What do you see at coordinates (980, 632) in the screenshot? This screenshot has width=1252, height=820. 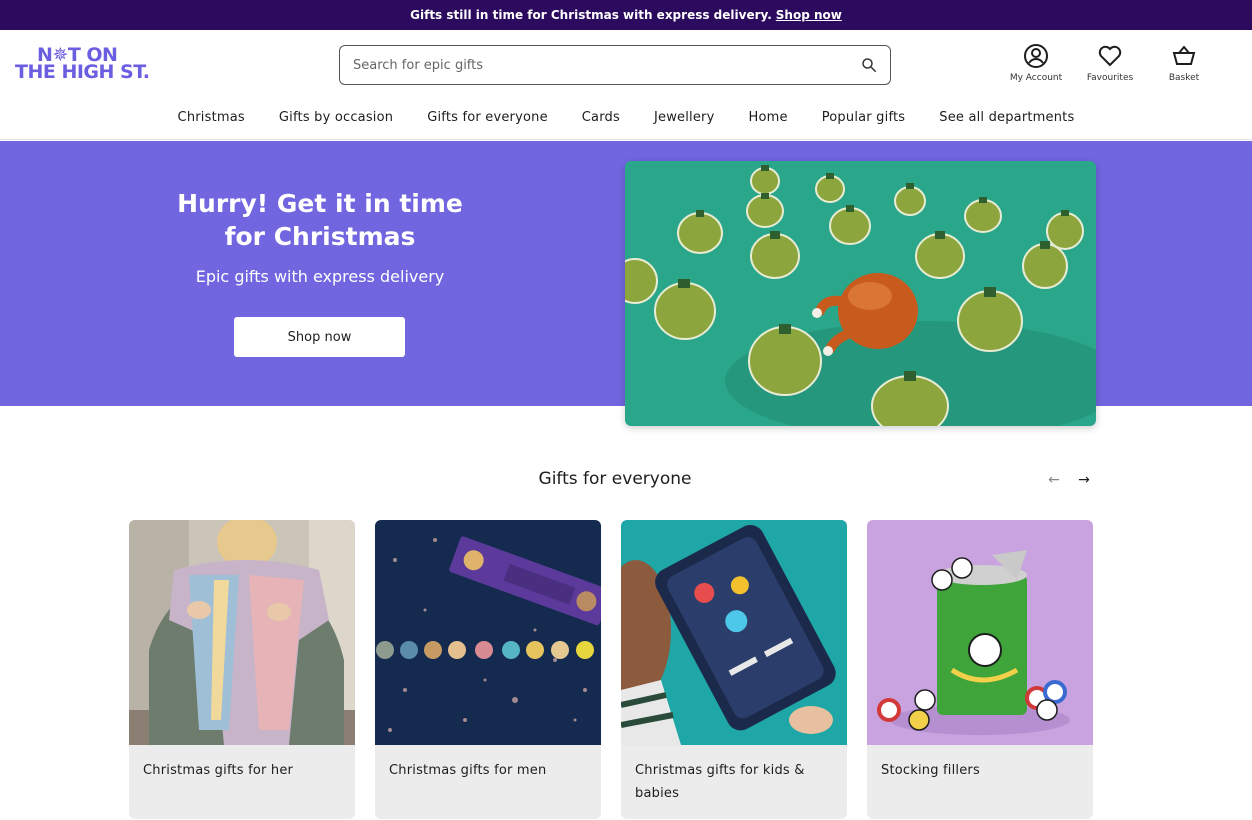 I see `card-image-football-tin` at bounding box center [980, 632].